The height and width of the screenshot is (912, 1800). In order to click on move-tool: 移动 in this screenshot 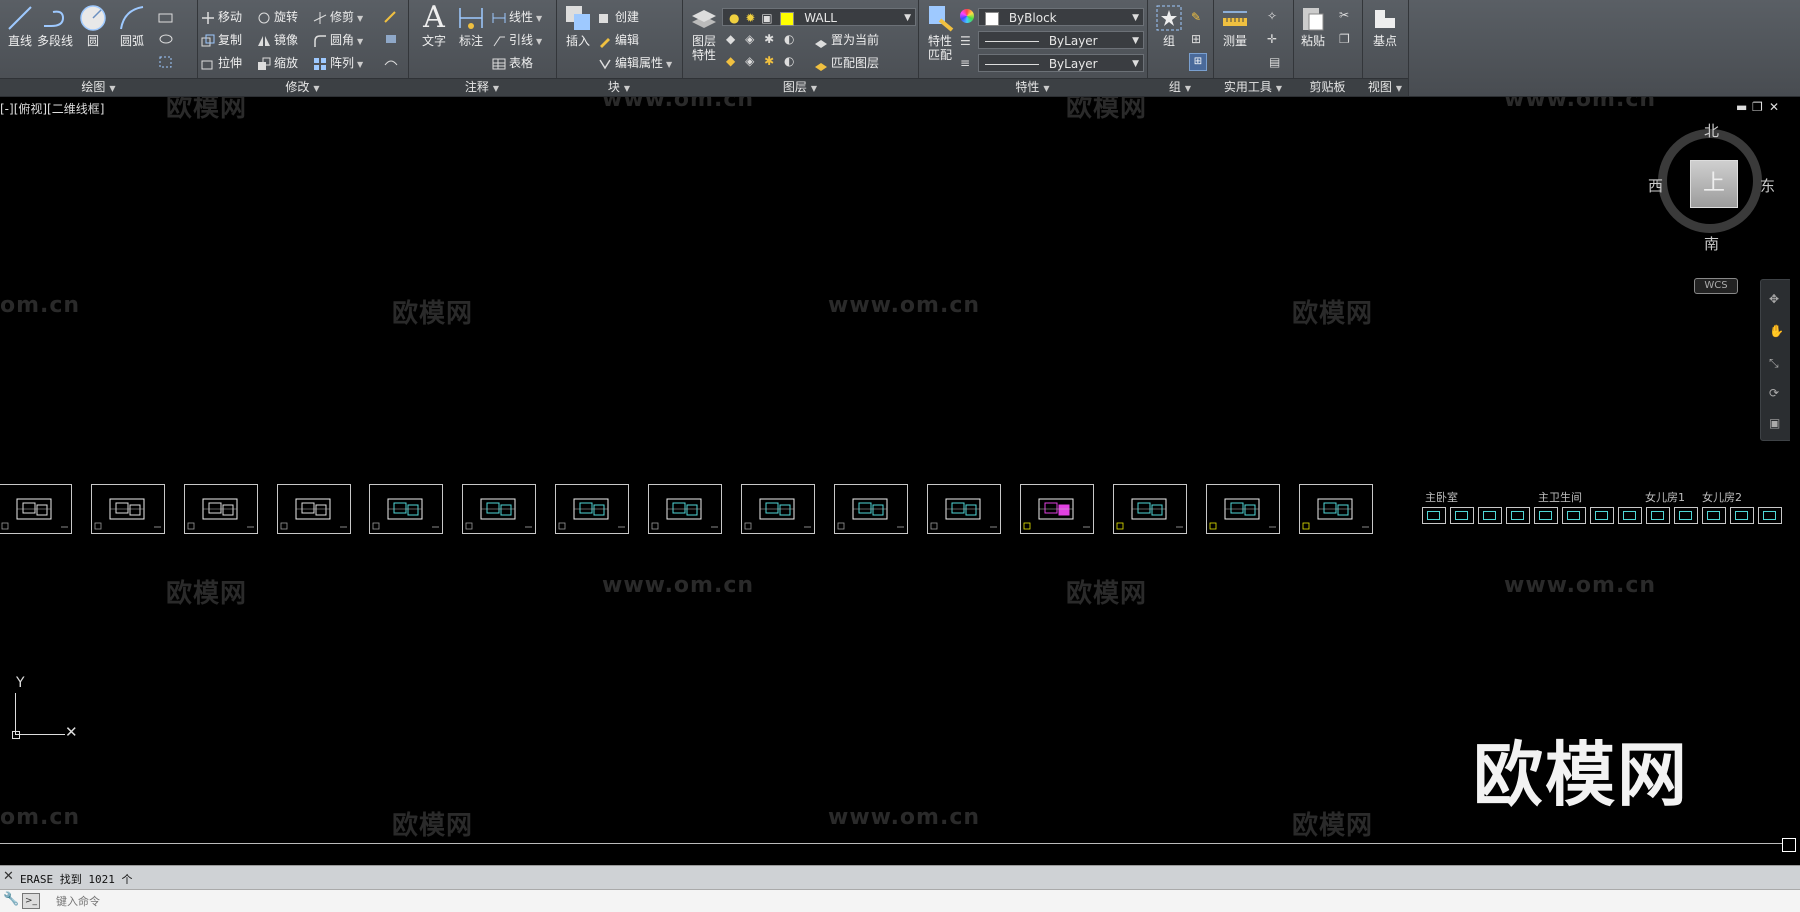, I will do `click(221, 17)`.